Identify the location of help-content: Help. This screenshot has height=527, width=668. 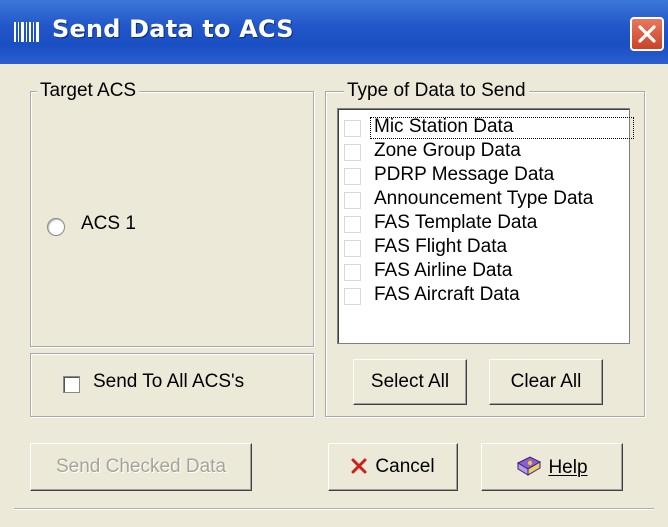
(552, 467).